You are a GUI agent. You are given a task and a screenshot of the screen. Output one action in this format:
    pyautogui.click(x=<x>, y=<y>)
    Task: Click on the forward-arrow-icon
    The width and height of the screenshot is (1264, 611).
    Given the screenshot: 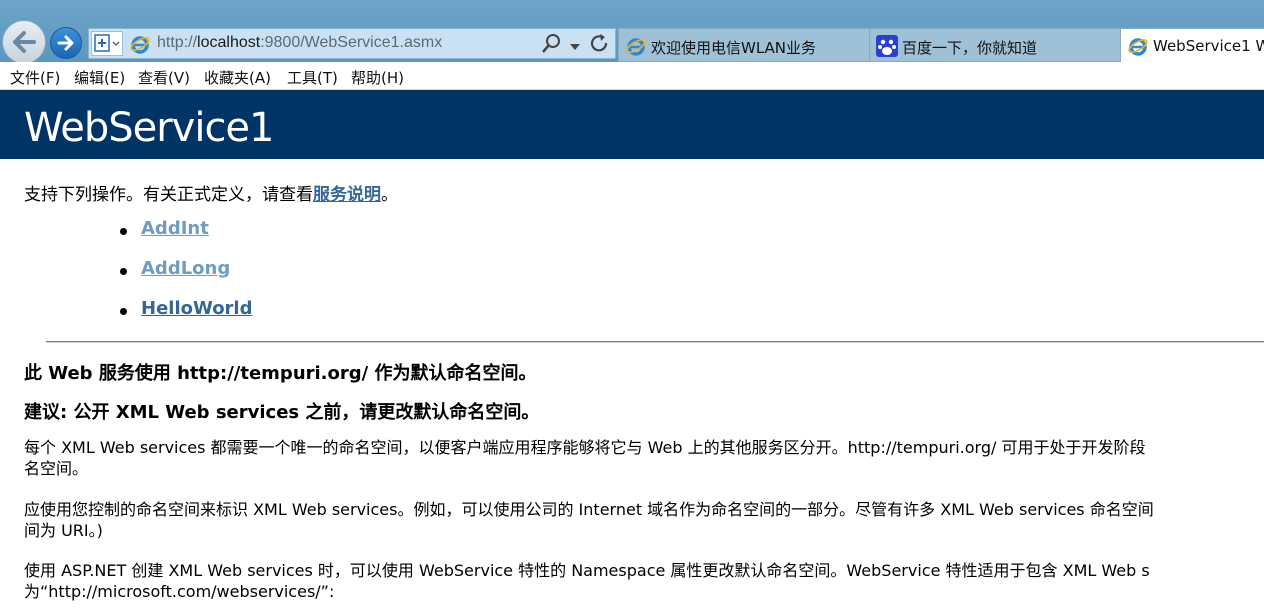 What is the action you would take?
    pyautogui.click(x=65, y=43)
    